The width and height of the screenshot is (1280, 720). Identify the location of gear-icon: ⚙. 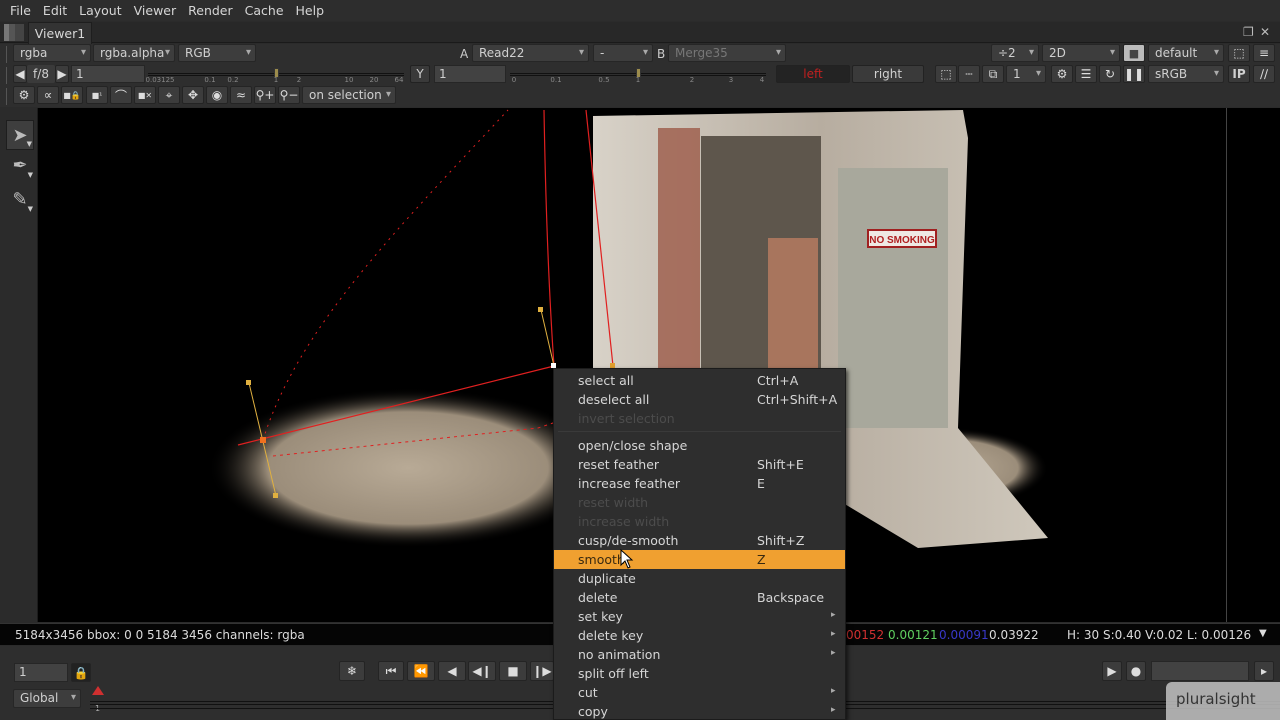
(24, 95).